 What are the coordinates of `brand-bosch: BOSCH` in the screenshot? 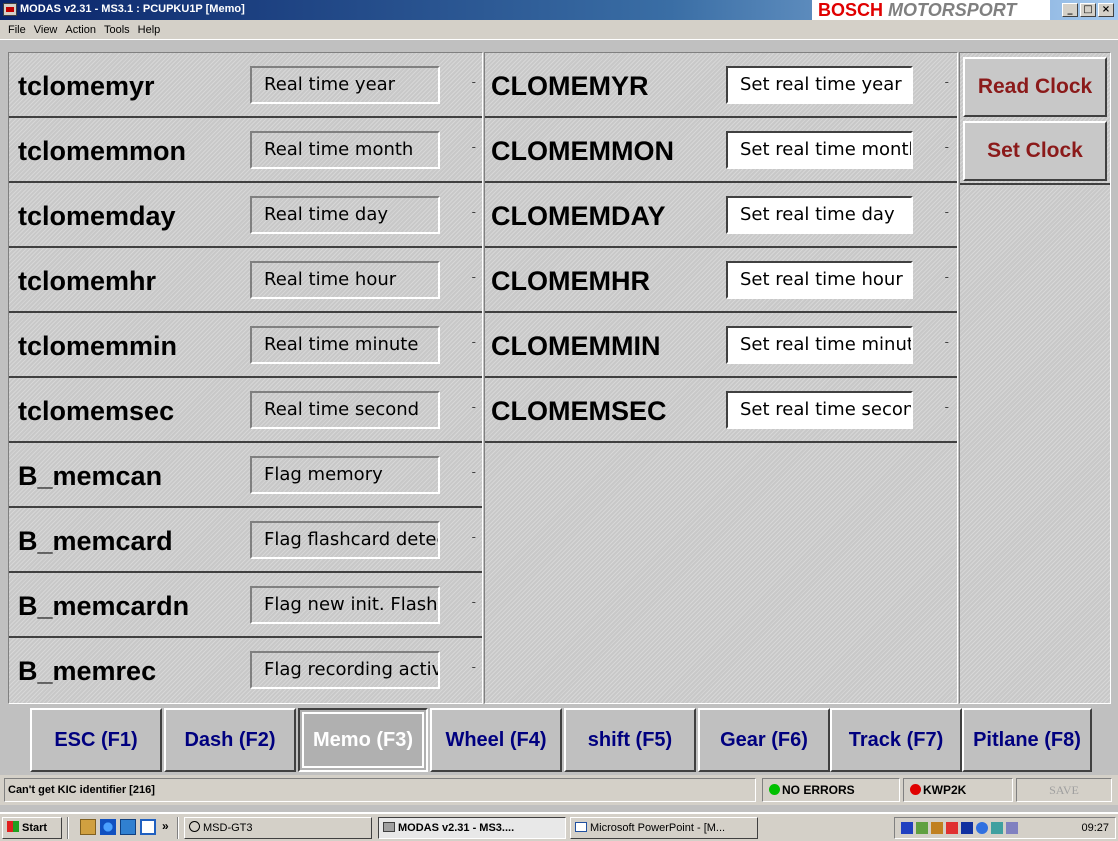 It's located at (851, 10).